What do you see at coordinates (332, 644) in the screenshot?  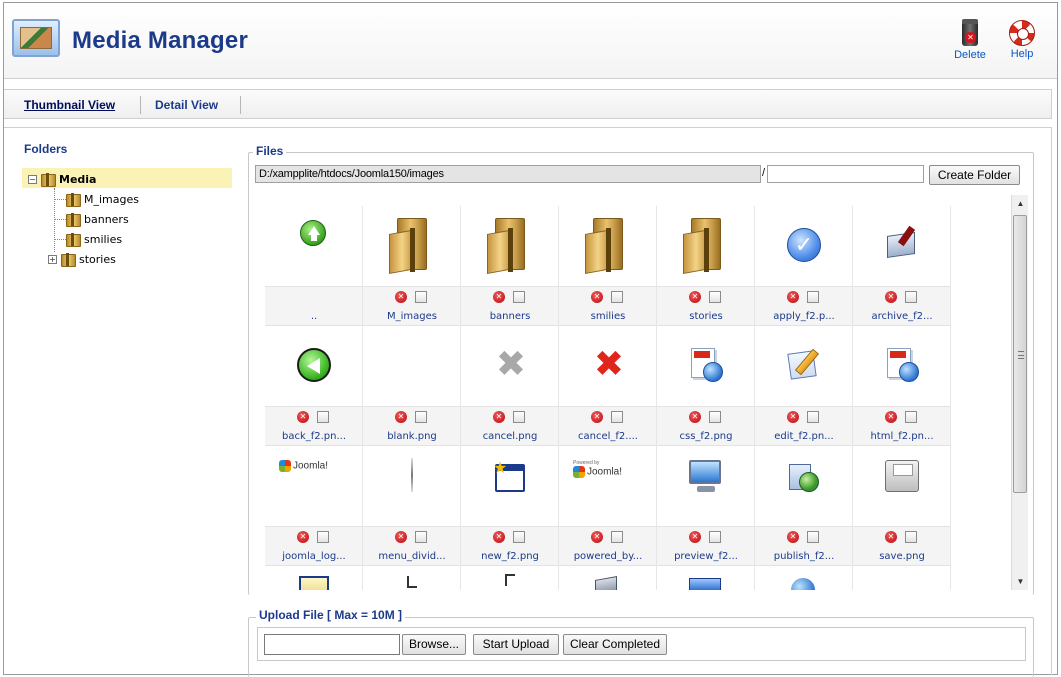 I see `upload-file-input` at bounding box center [332, 644].